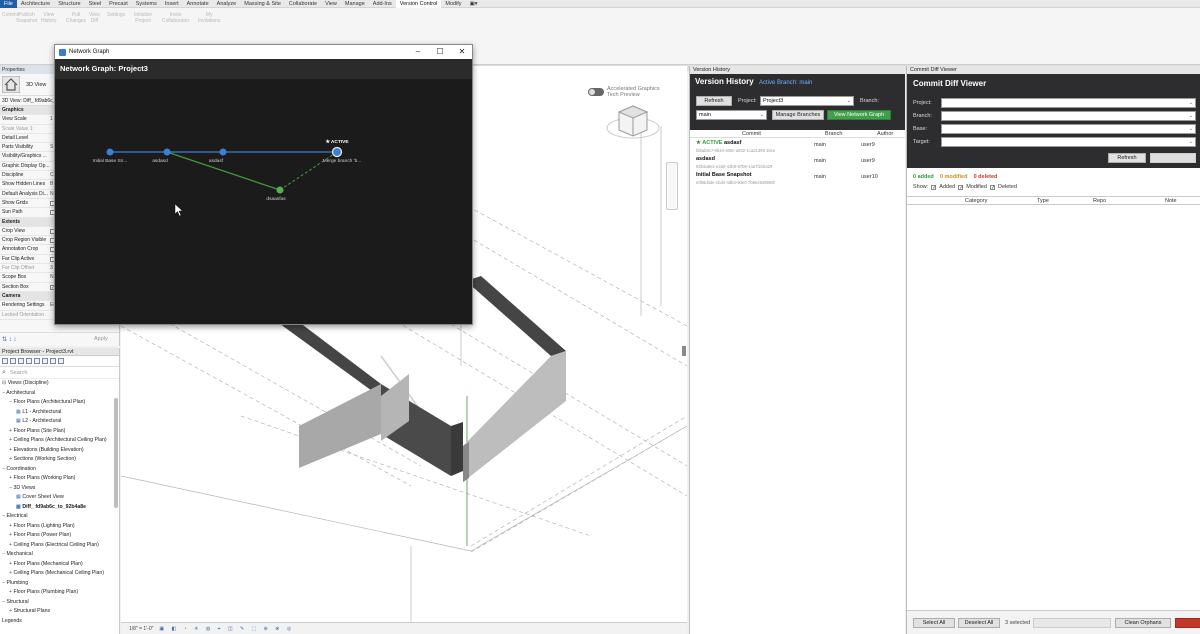  Describe the element at coordinates (992, 187) in the screenshot. I see `deleted-checkbox` at that location.